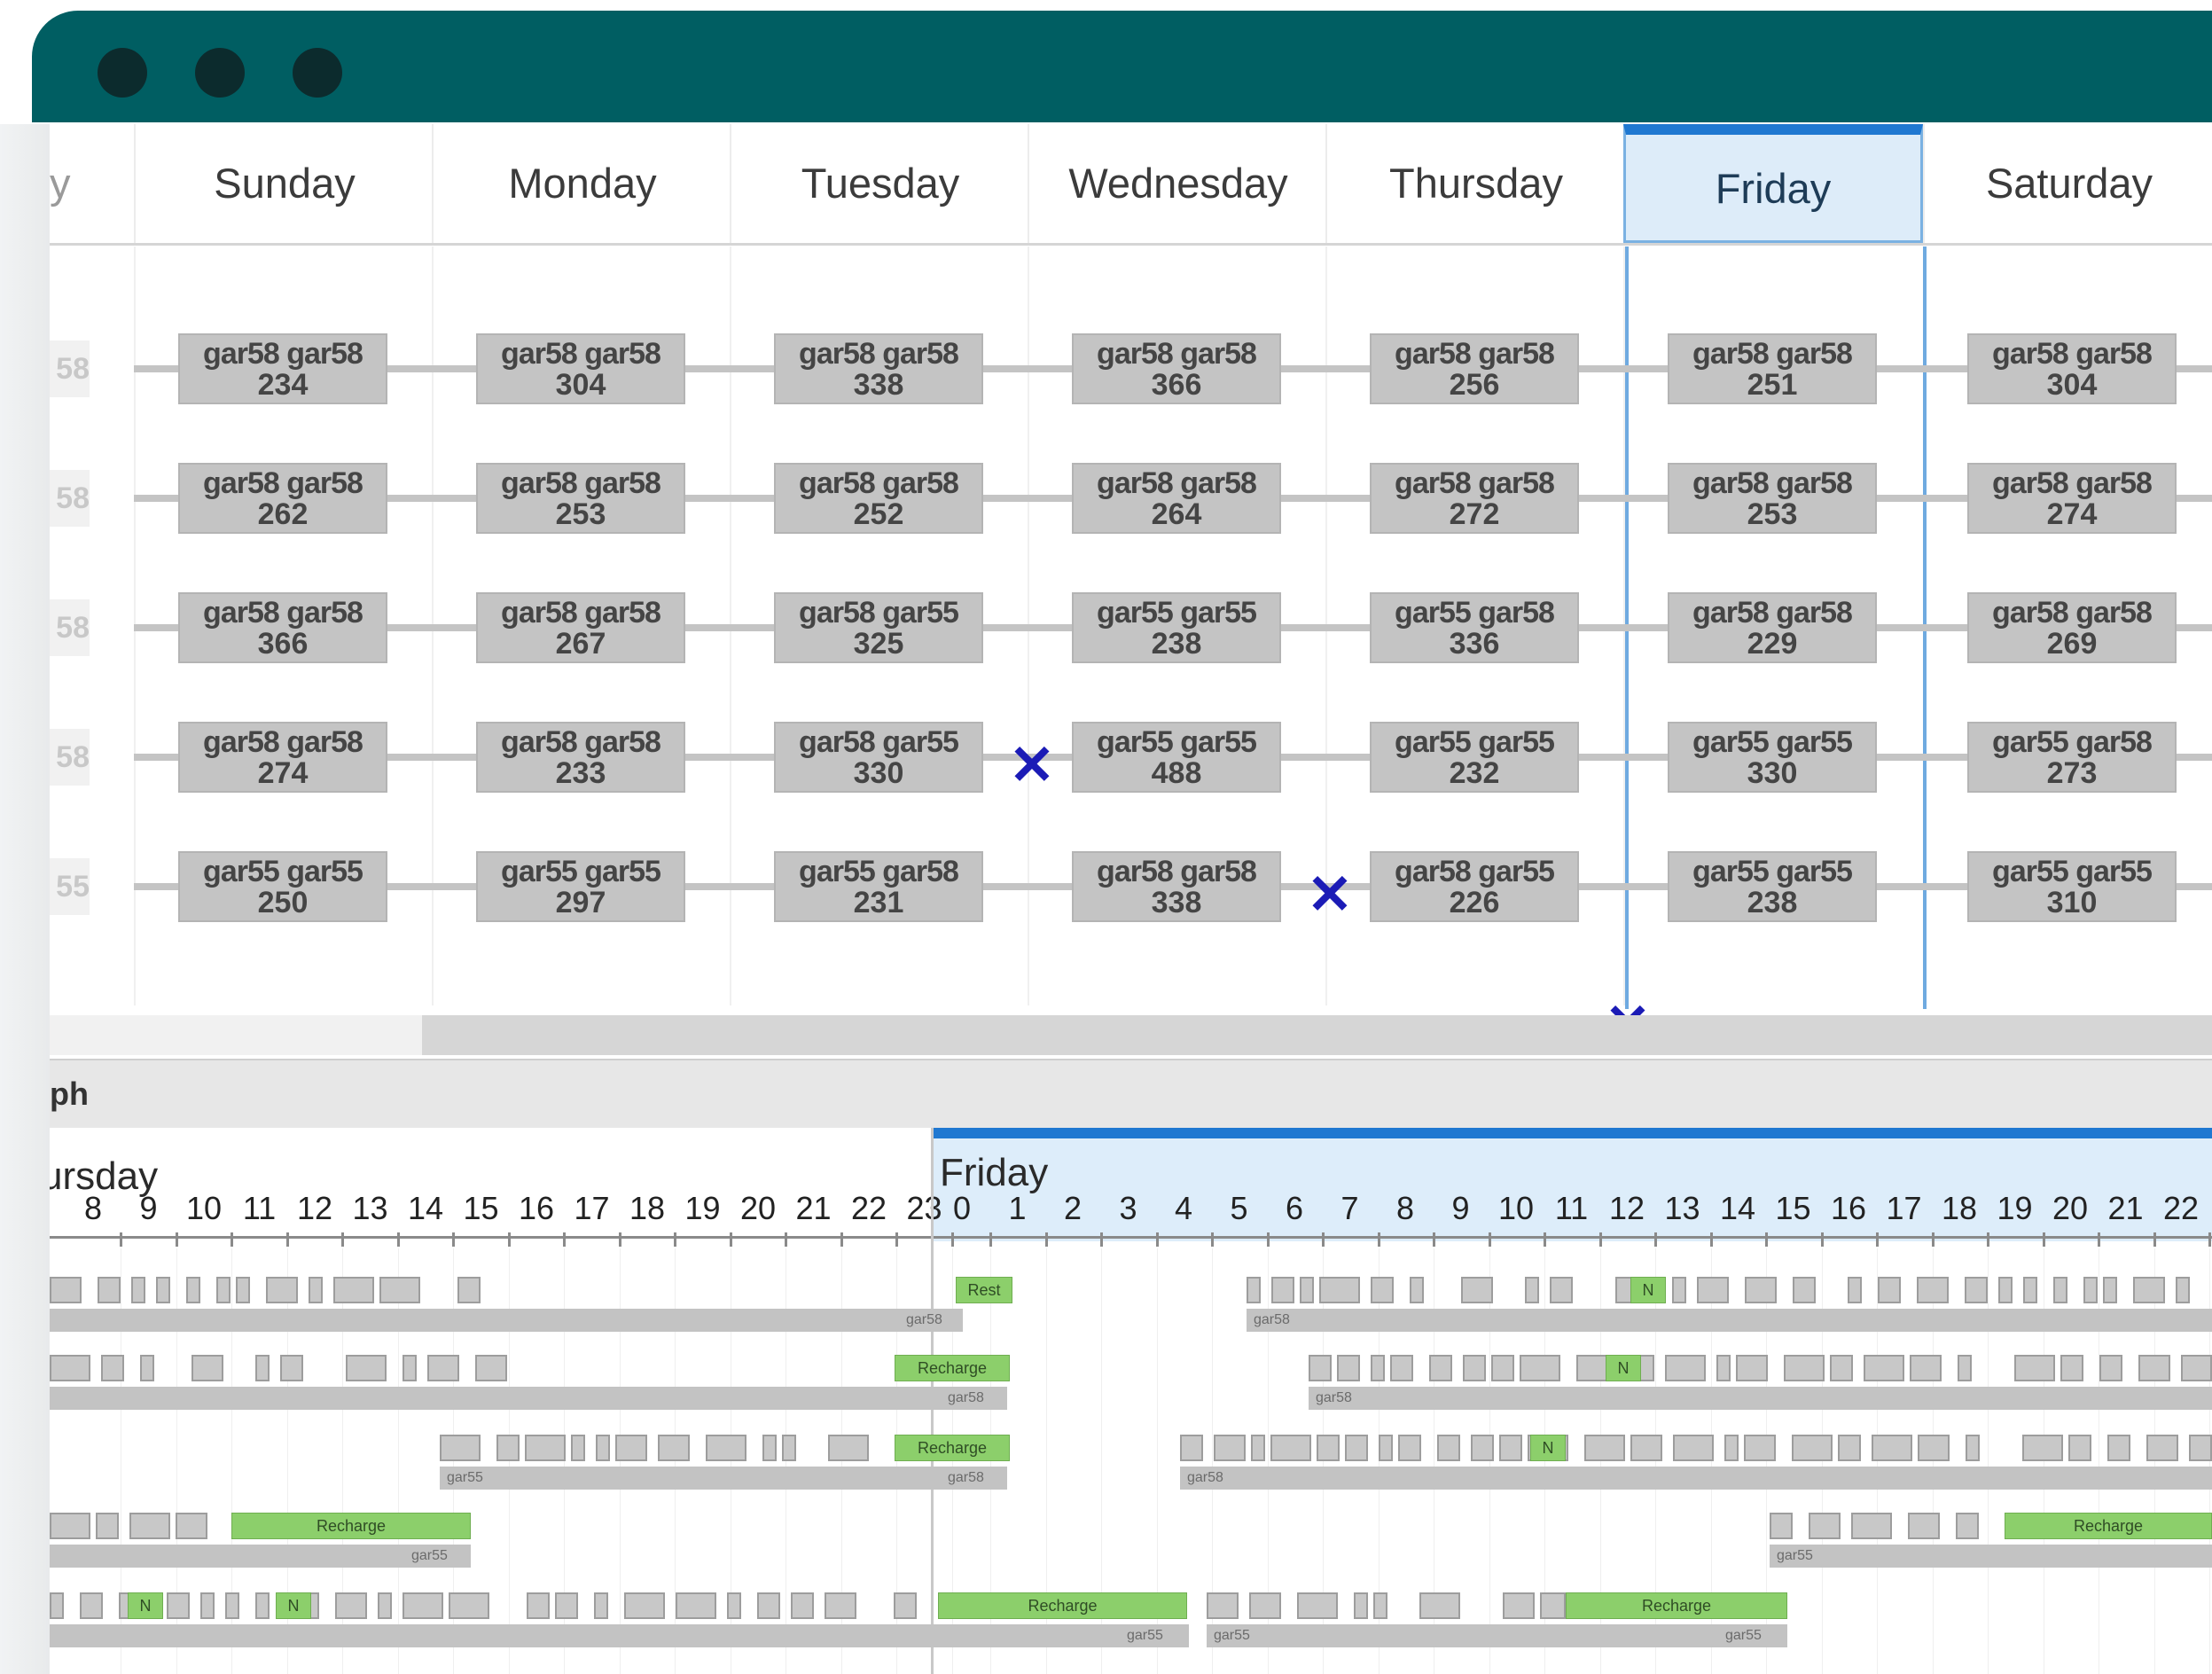 This screenshot has height=1674, width=2212. What do you see at coordinates (1330, 895) in the screenshot?
I see `conflict-x-icon: ✕` at bounding box center [1330, 895].